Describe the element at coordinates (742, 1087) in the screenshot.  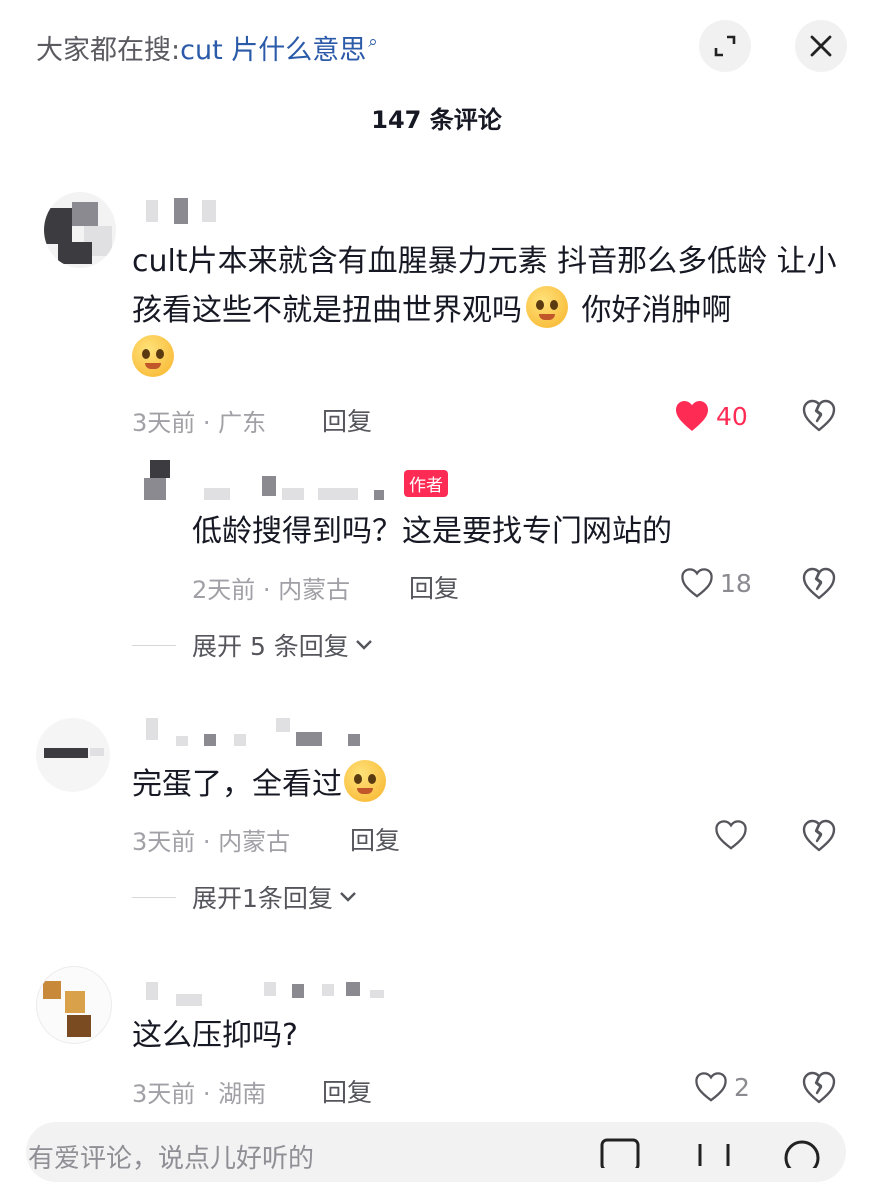
I see `like-count: 2` at that location.